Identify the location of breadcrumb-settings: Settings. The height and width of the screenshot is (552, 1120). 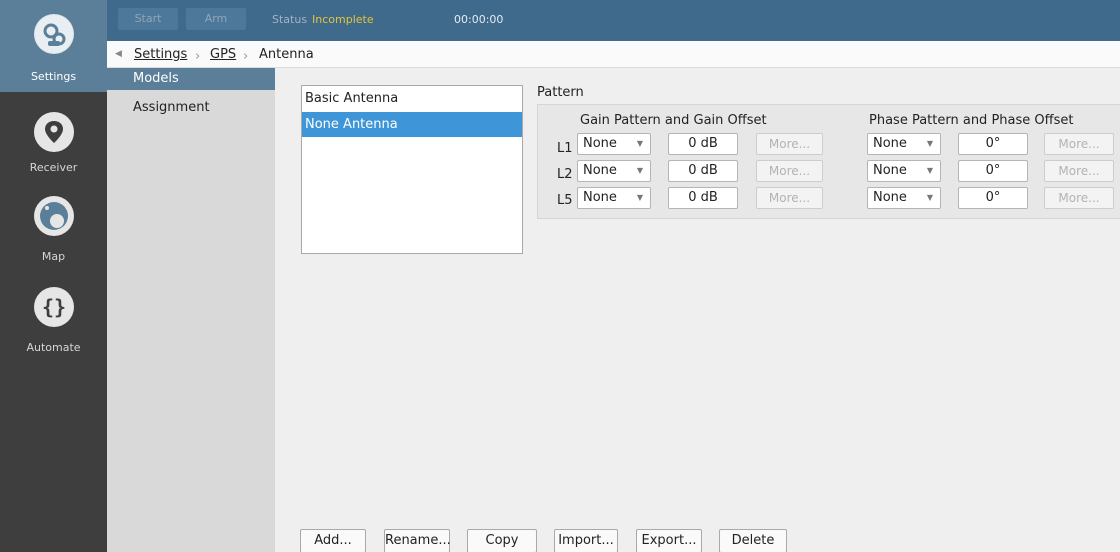
(160, 54).